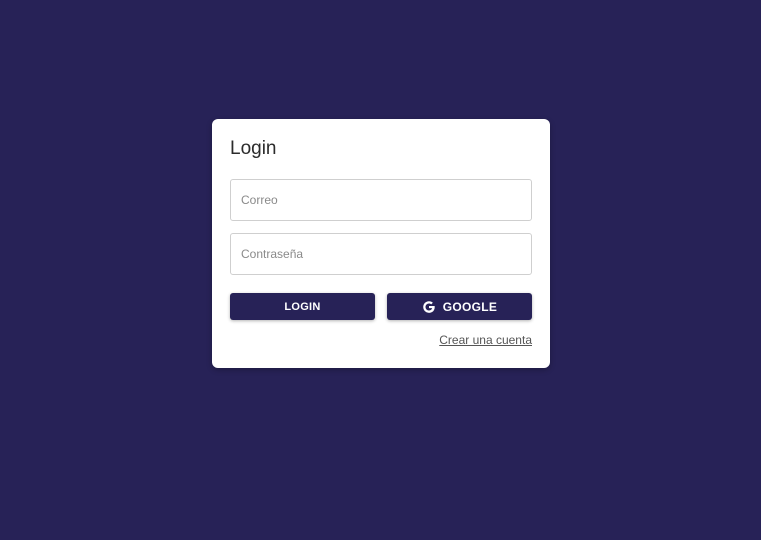 The height and width of the screenshot is (540, 761). Describe the element at coordinates (470, 306) in the screenshot. I see `google-button-label: GOOGLE` at that location.